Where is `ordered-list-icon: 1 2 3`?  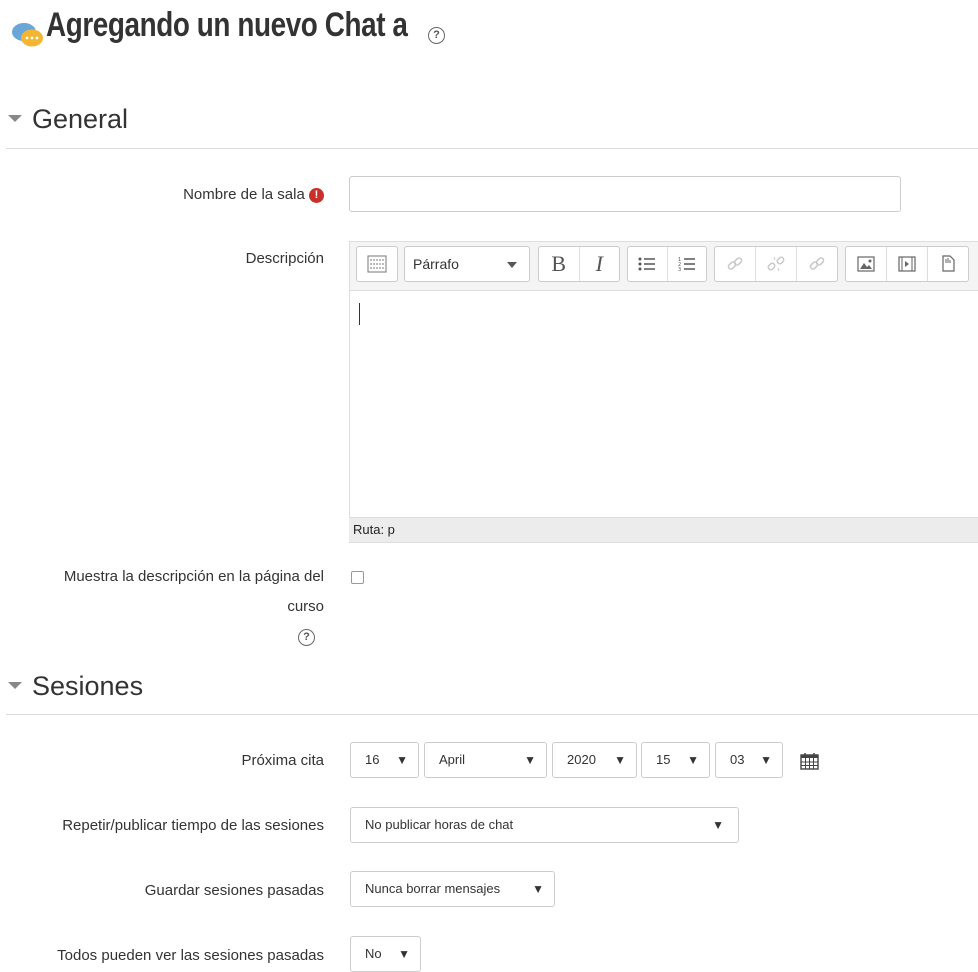 ordered-list-icon: 1 2 3 is located at coordinates (686, 264).